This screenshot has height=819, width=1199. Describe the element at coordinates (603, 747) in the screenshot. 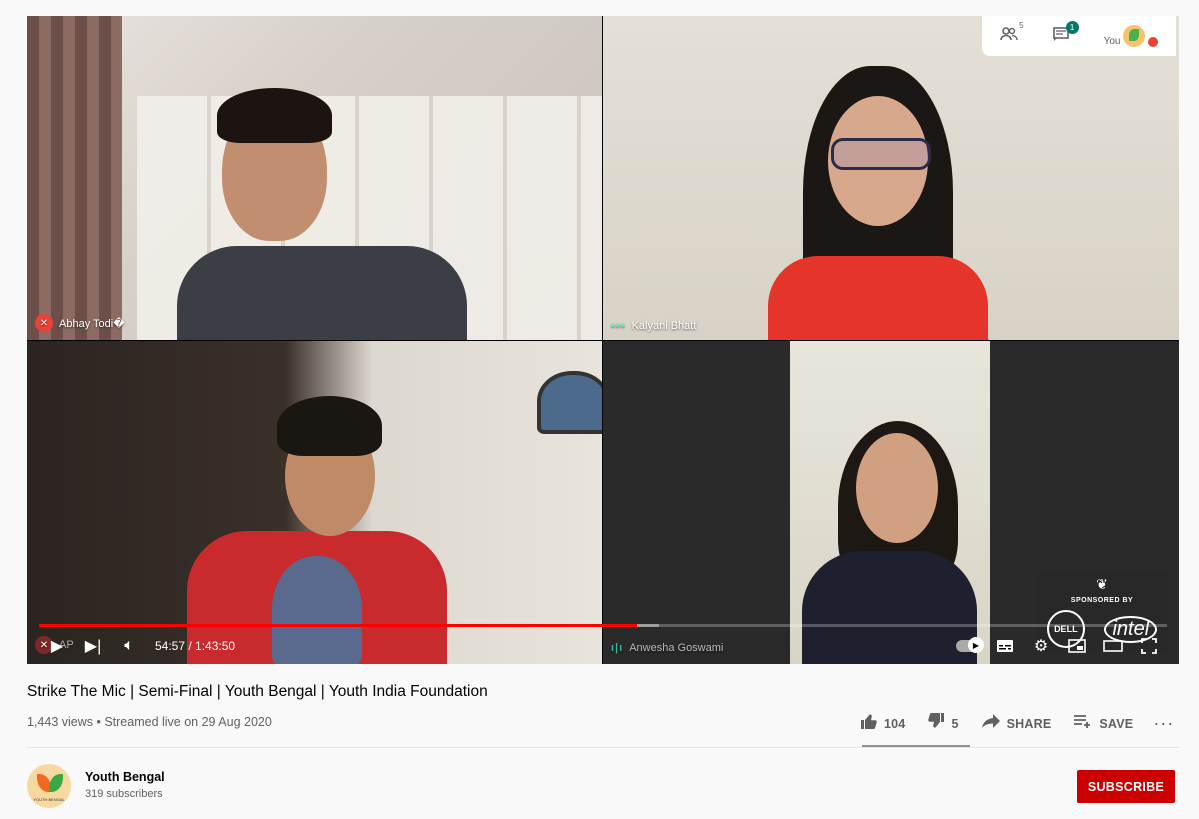

I see `divider` at that location.